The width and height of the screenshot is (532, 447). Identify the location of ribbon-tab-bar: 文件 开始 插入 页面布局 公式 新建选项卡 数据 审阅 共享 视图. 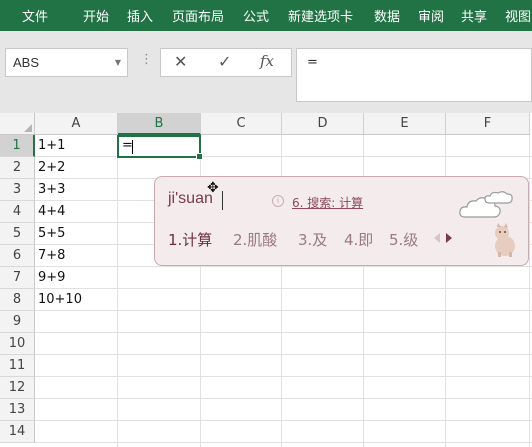
(266, 15).